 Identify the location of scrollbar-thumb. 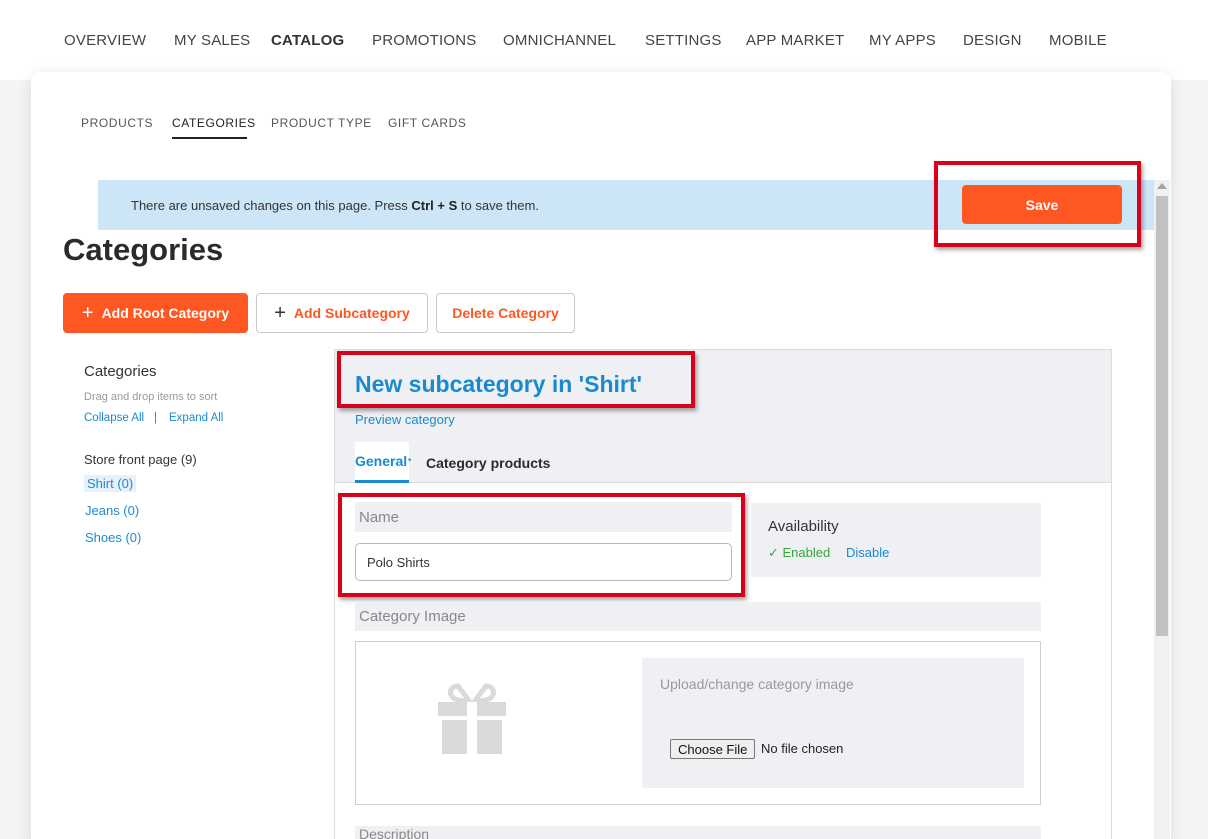
(1162, 416).